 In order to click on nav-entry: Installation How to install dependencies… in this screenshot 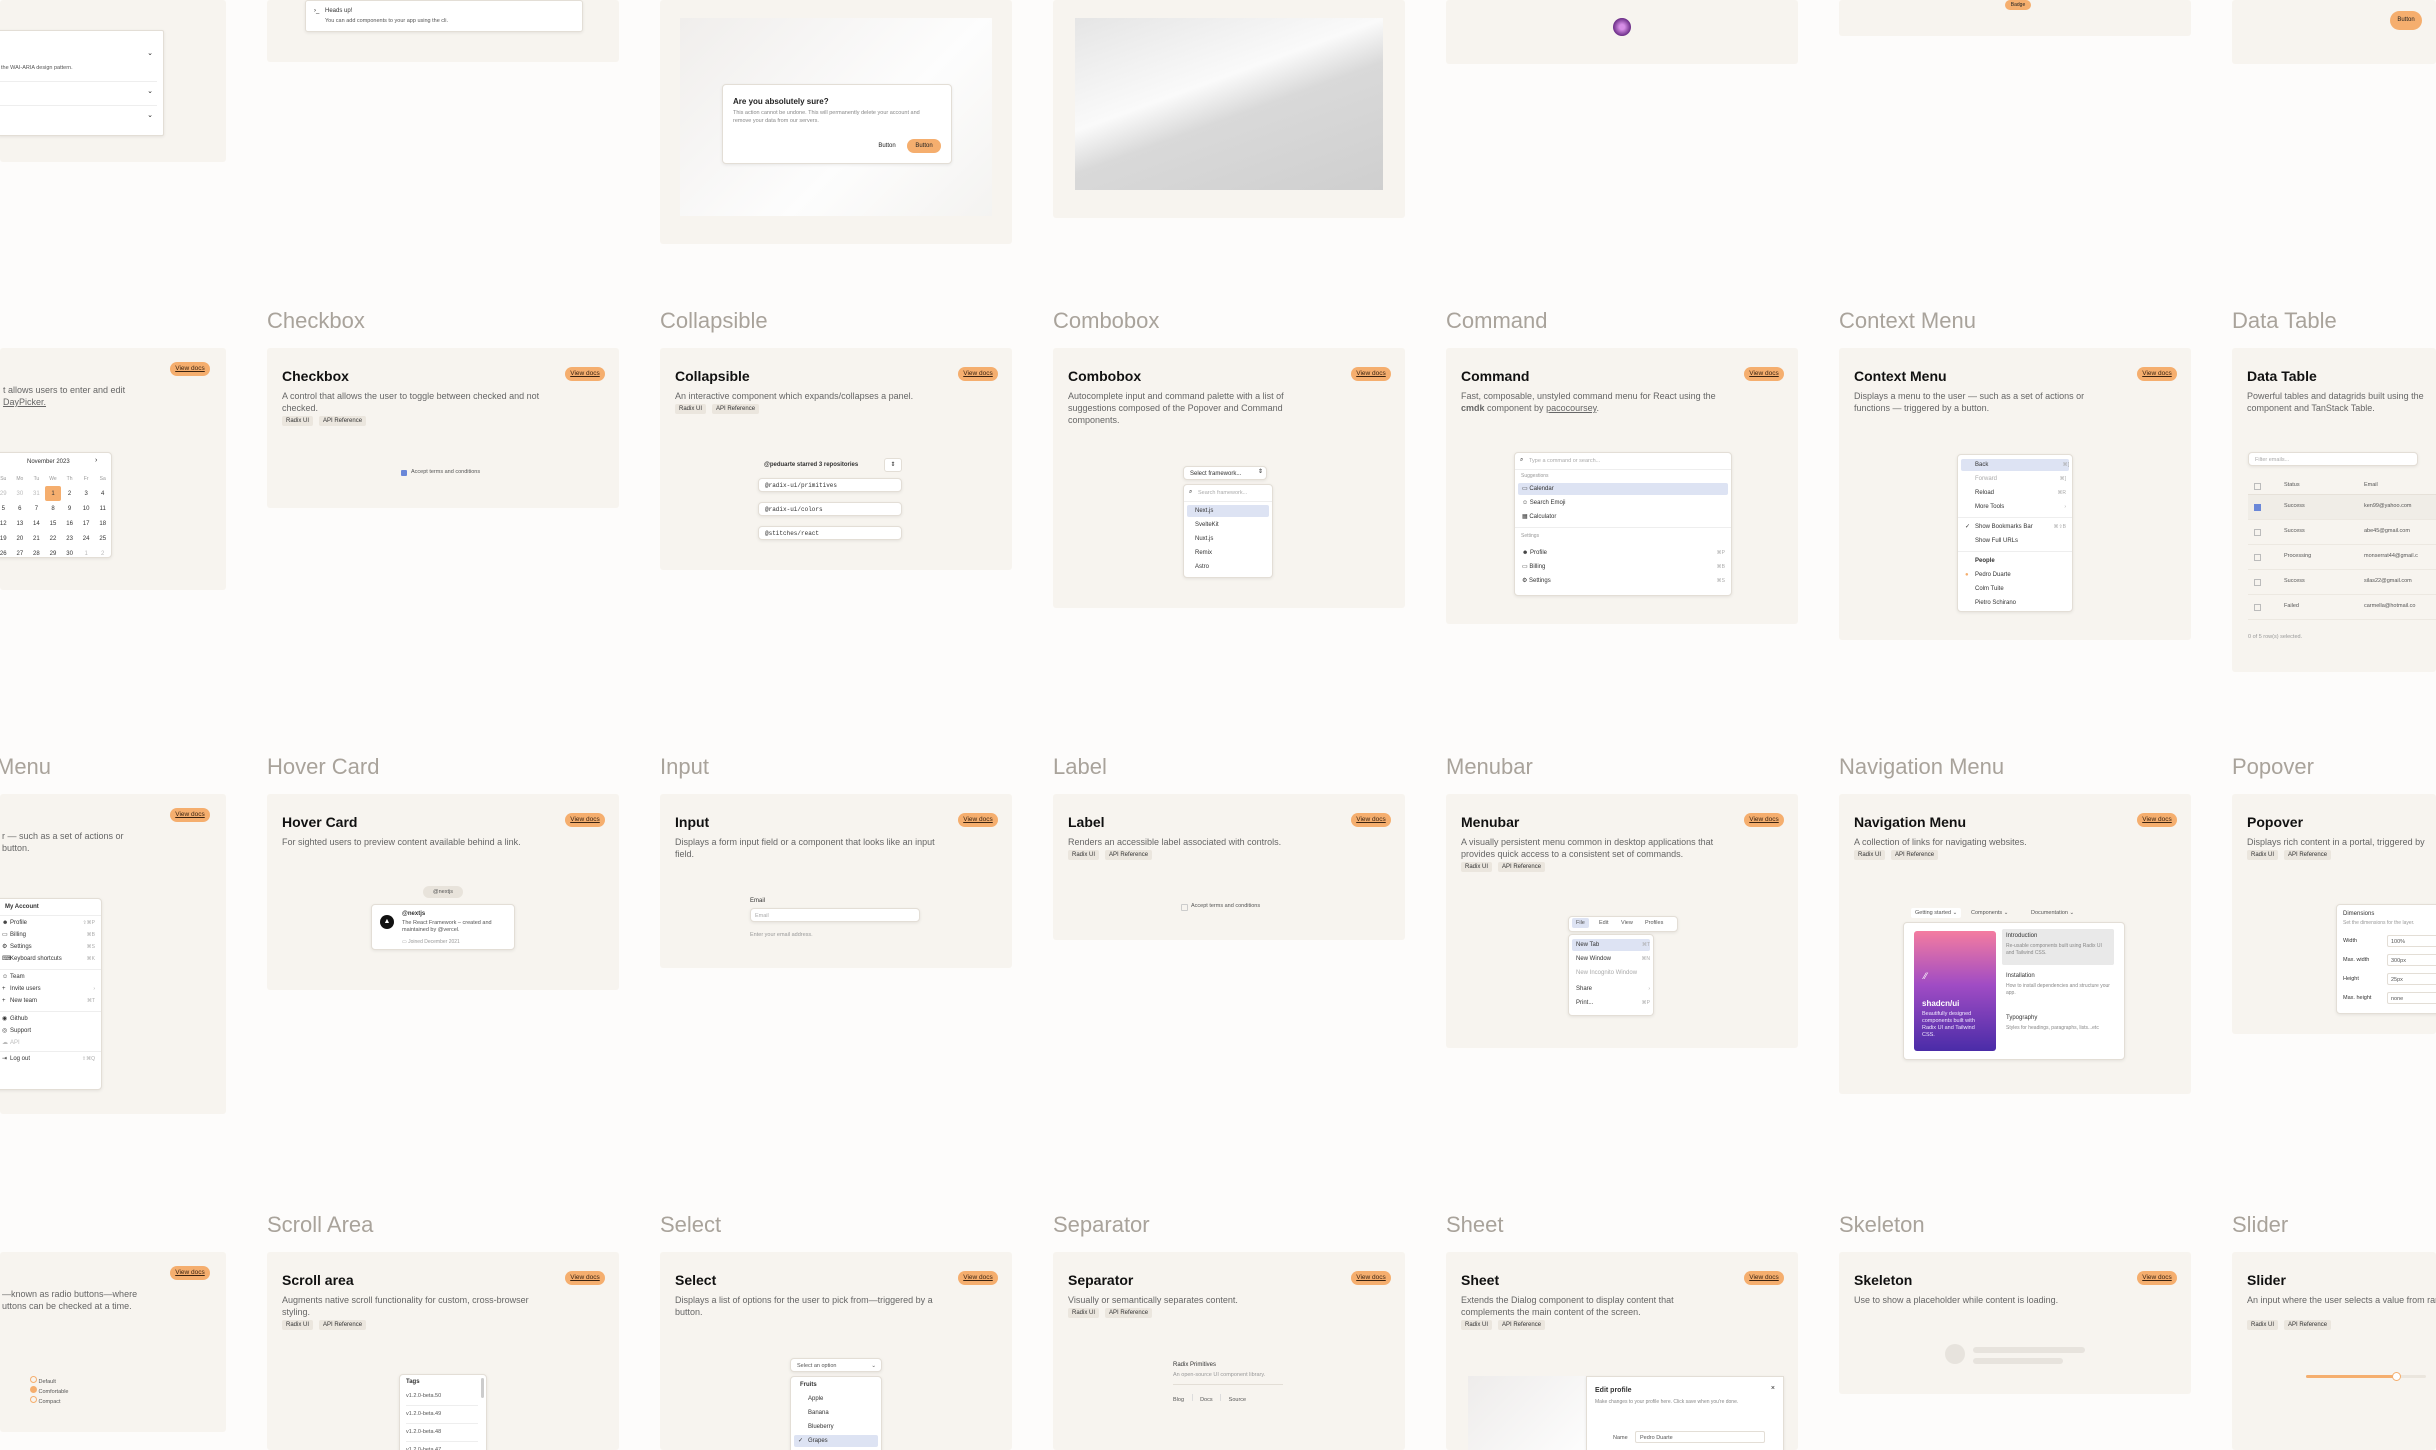, I will do `click(2058, 989)`.